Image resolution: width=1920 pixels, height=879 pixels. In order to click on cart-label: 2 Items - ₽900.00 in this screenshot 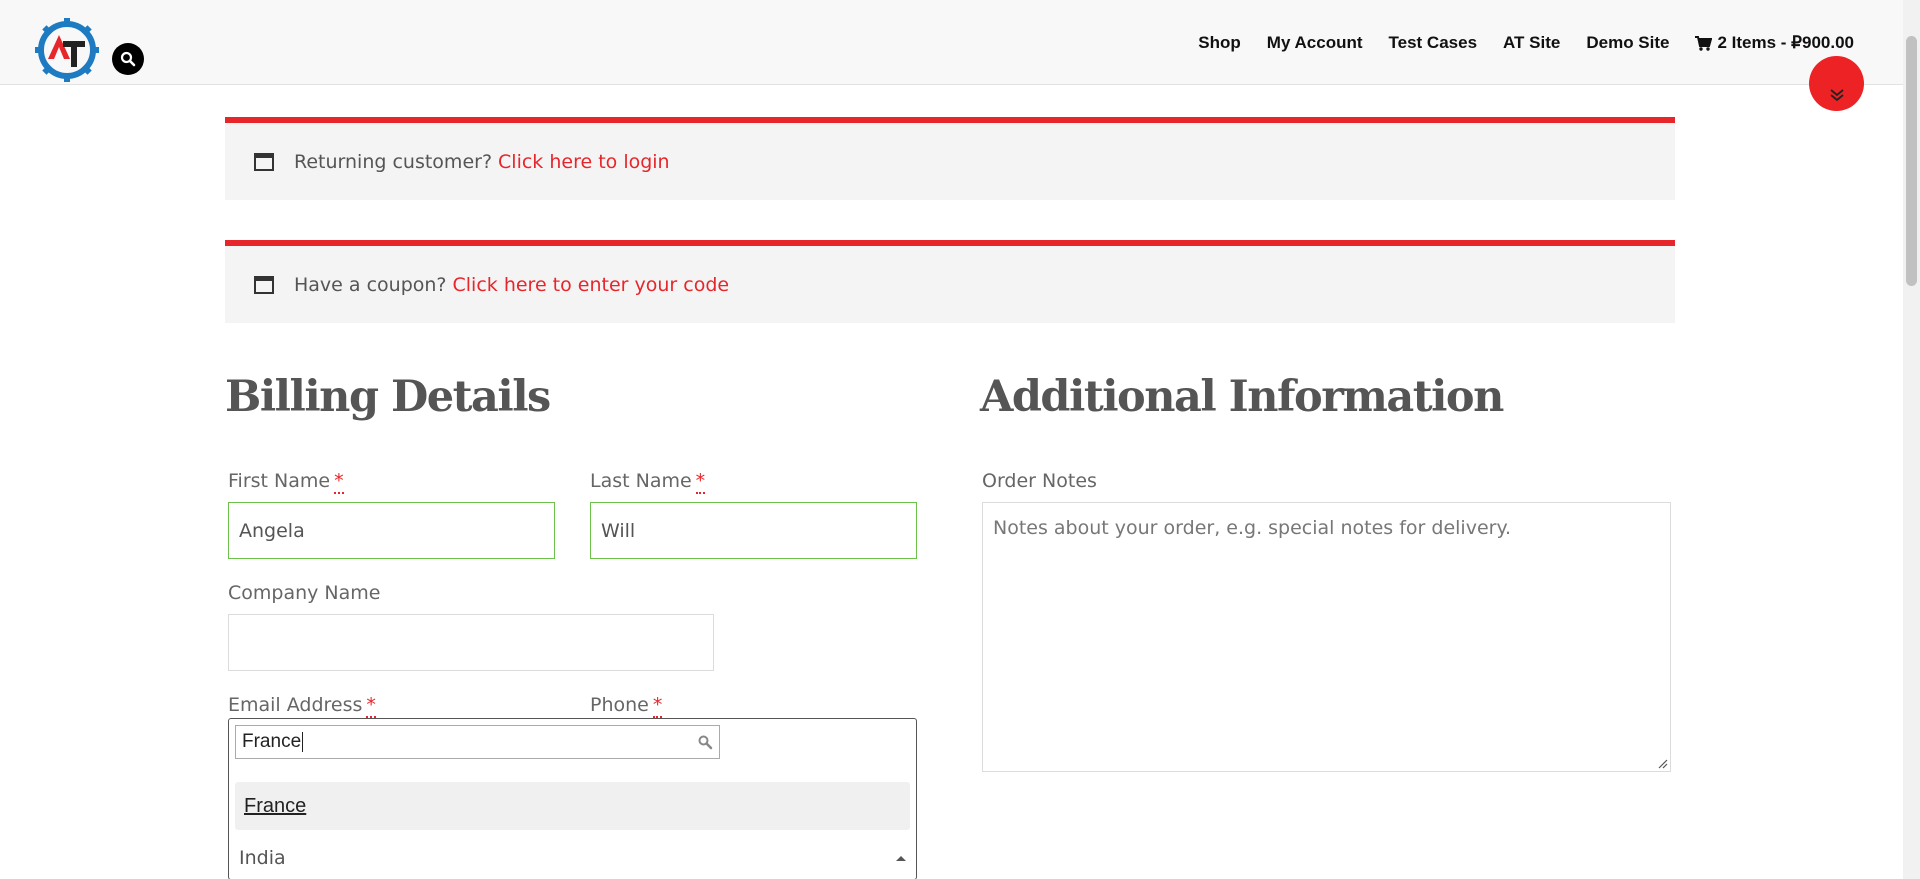, I will do `click(1785, 42)`.